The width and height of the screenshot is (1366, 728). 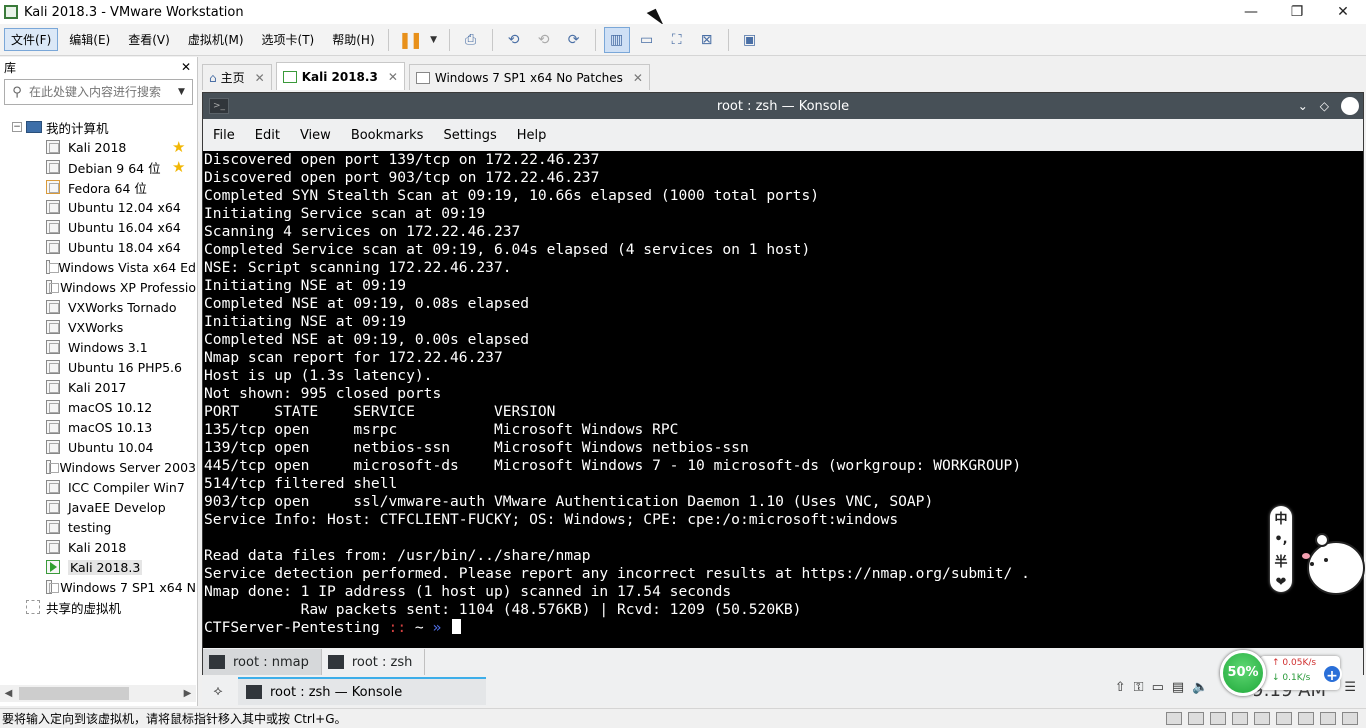 What do you see at coordinates (17, 127) in the screenshot?
I see `collapse-icon: −` at bounding box center [17, 127].